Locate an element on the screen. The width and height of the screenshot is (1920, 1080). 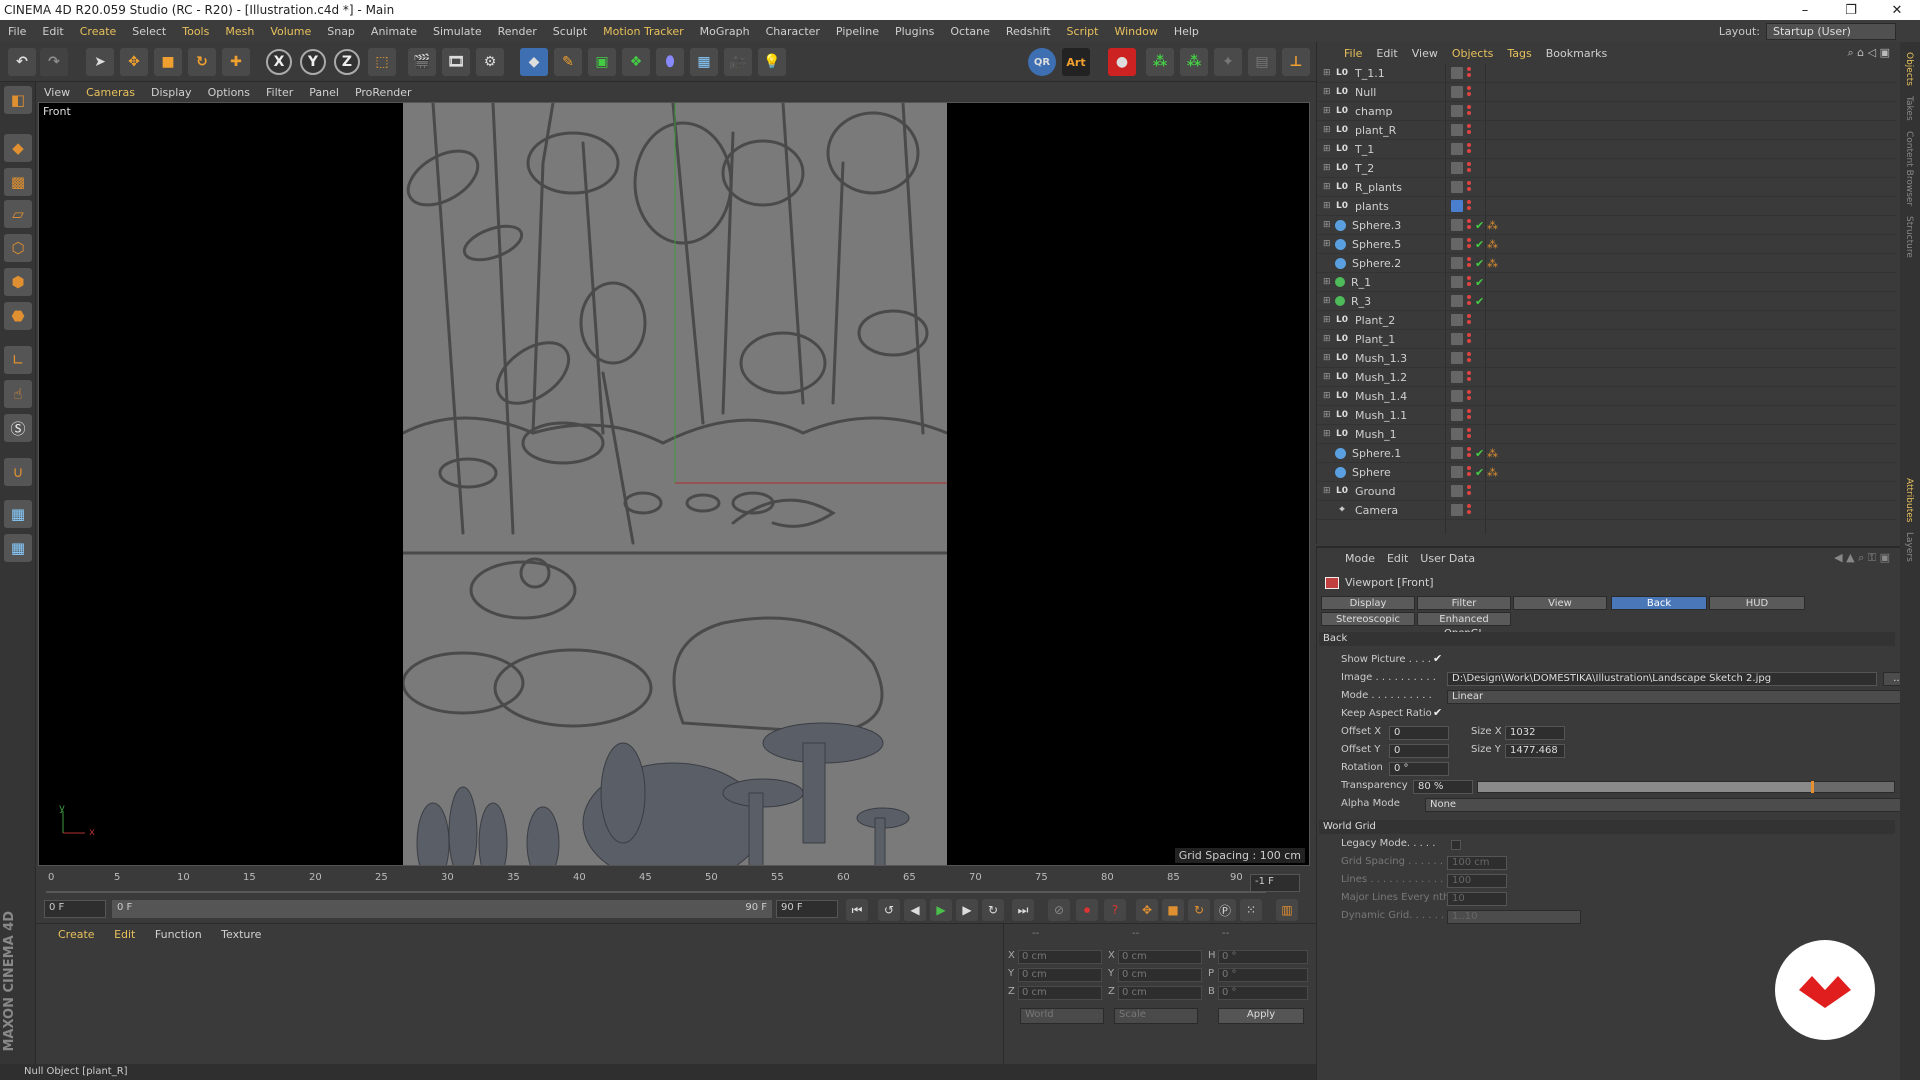
points-mode-icon: ⬡ is located at coordinates (18, 248).